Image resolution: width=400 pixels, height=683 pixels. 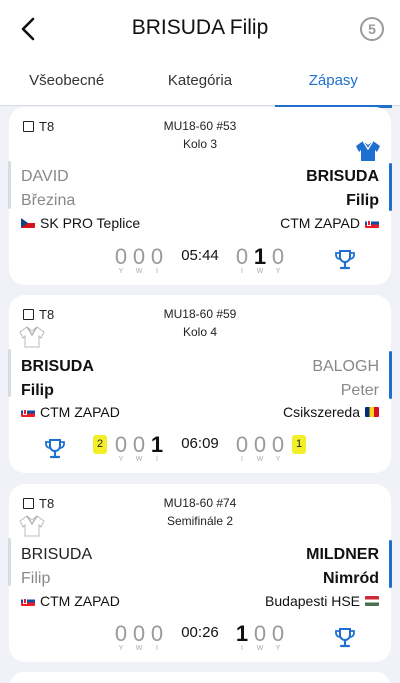 I want to click on match-time: 06:09, so click(x=200, y=443).